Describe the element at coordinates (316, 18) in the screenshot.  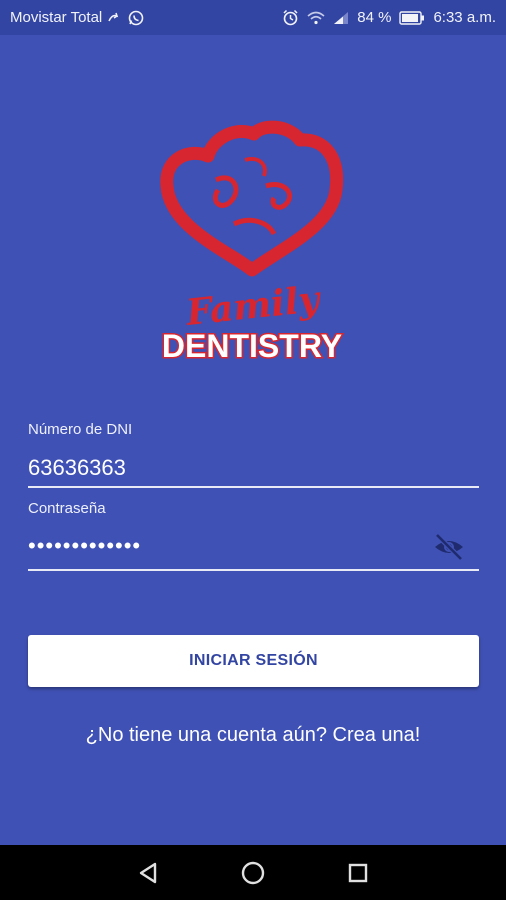
I see `wifi-icon` at that location.